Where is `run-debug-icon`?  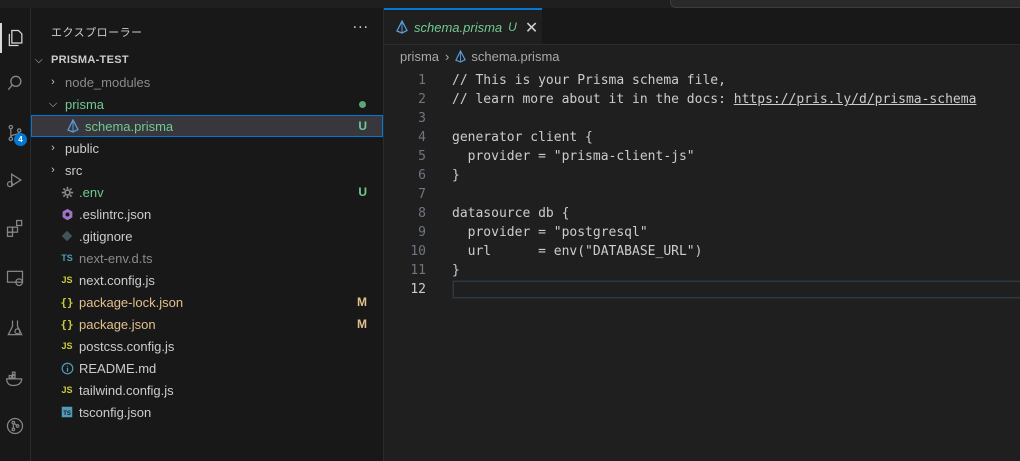 run-debug-icon is located at coordinates (15, 180).